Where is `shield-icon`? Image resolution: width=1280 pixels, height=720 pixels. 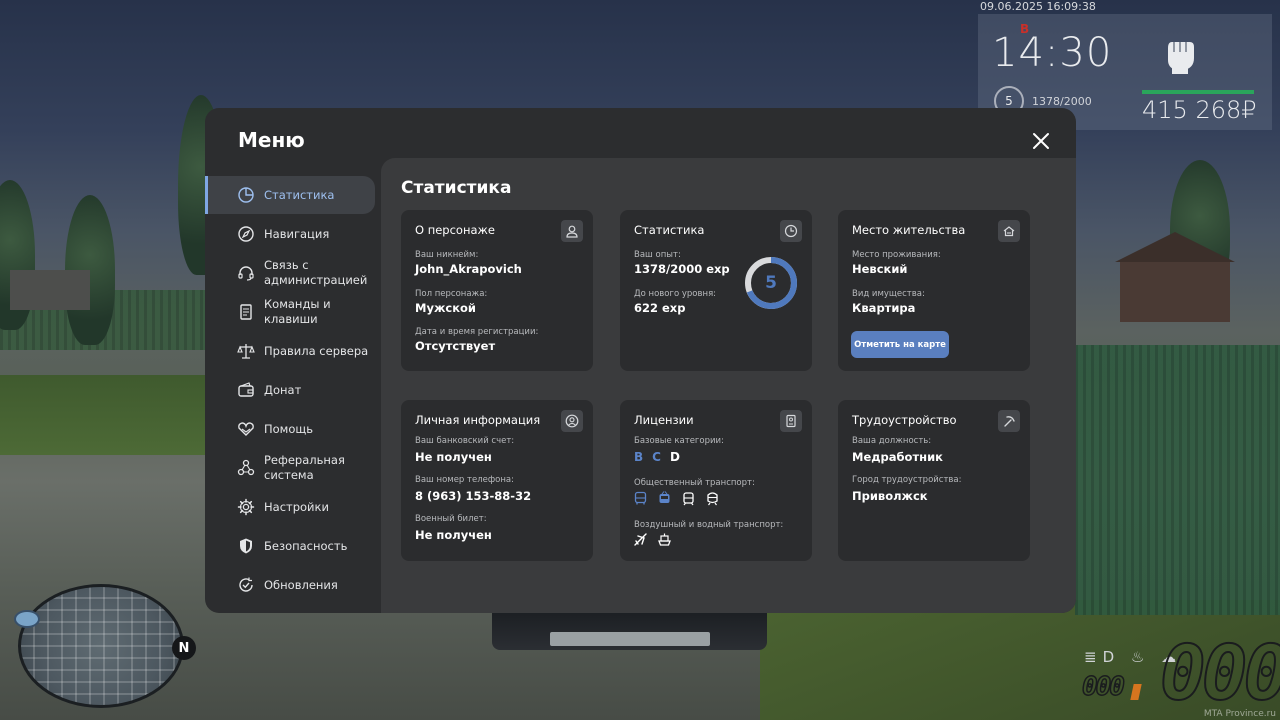
shield-icon is located at coordinates (246, 546).